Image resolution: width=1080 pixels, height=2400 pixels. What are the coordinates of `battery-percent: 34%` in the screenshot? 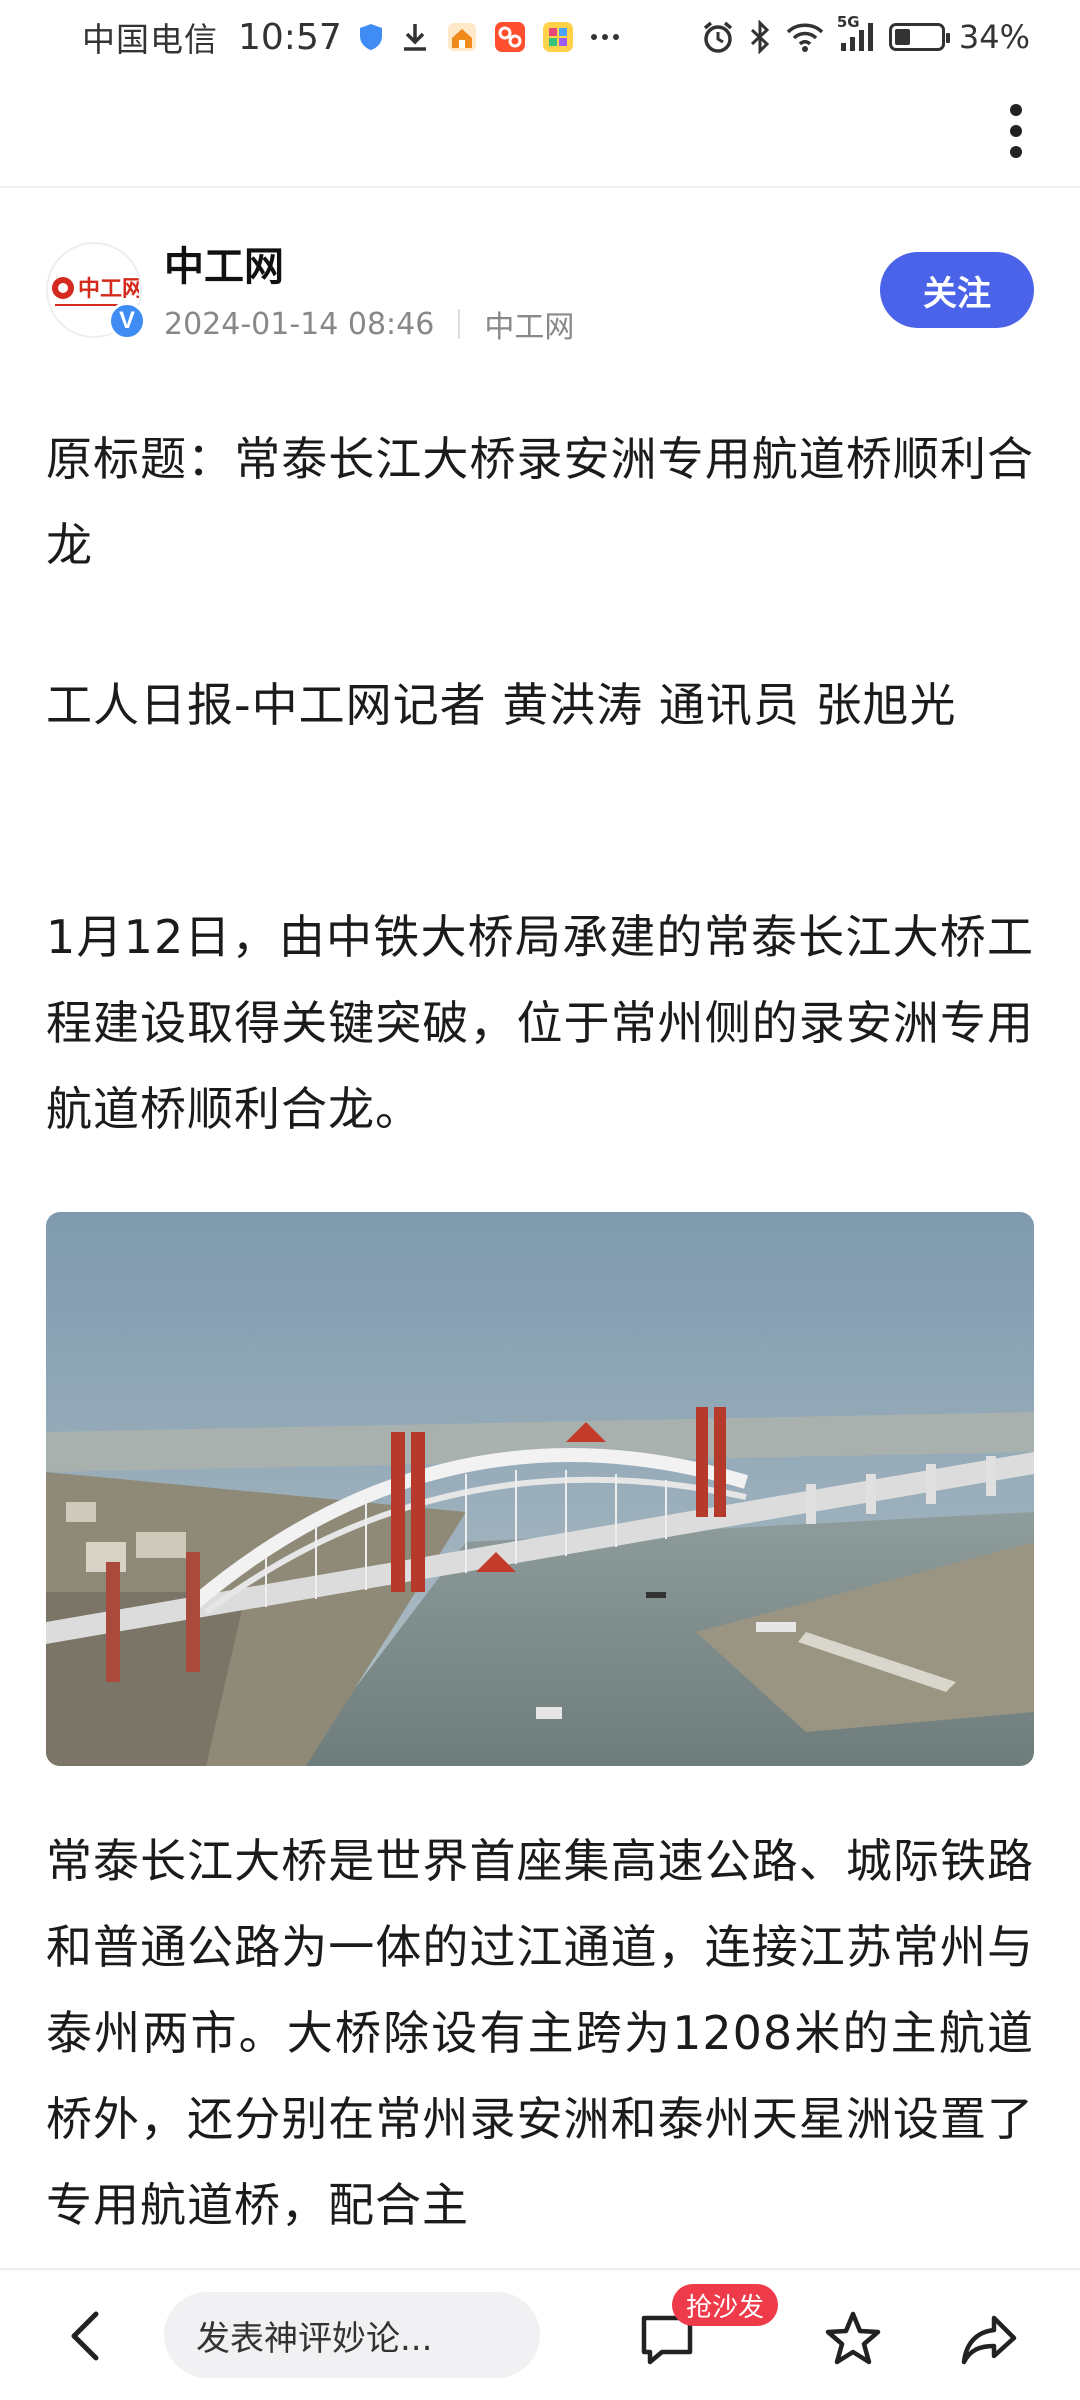 It's located at (994, 37).